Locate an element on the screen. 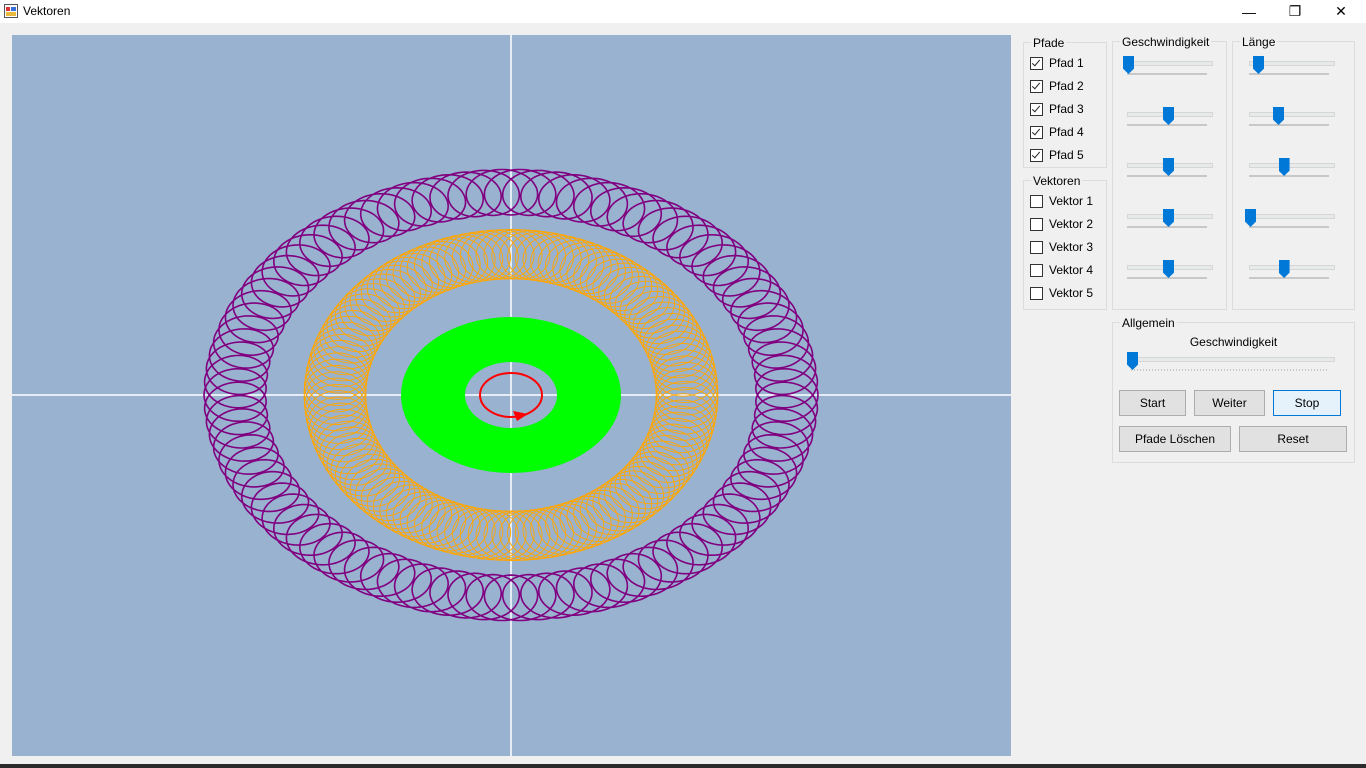 This screenshot has height=768, width=1366. pfad-checkbox-1: Pfad 1 is located at coordinates (1057, 63).